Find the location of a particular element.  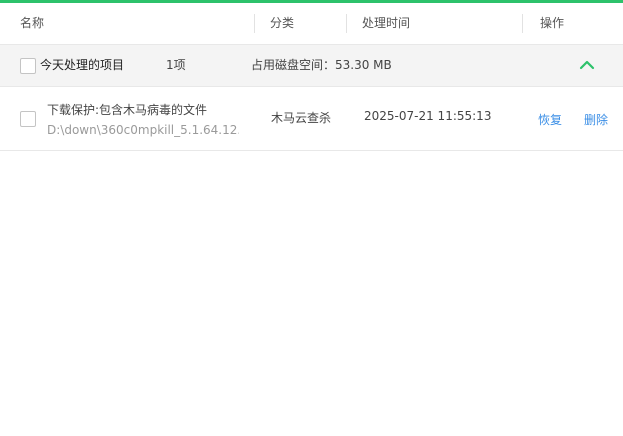

table-header: 名称 分类 处理时间 操作 is located at coordinates (311, 23).